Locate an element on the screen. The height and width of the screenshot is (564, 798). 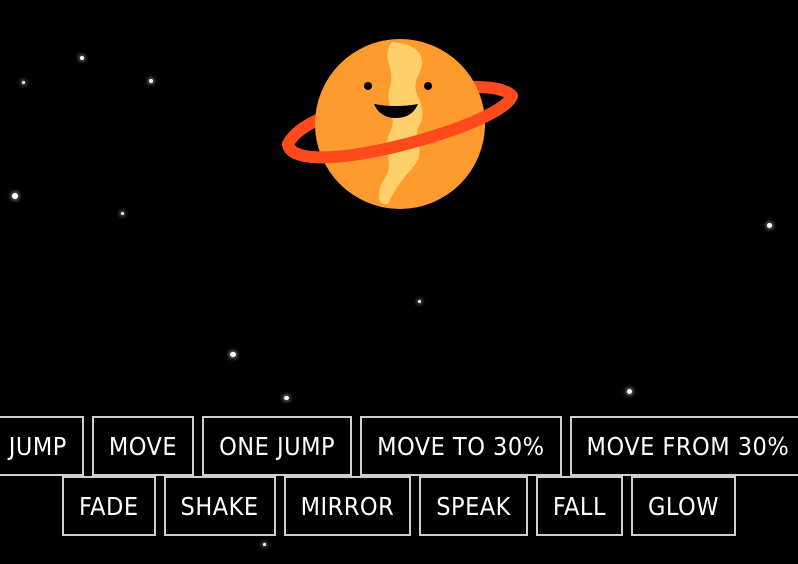
planet-right-eye is located at coordinates (428, 86).